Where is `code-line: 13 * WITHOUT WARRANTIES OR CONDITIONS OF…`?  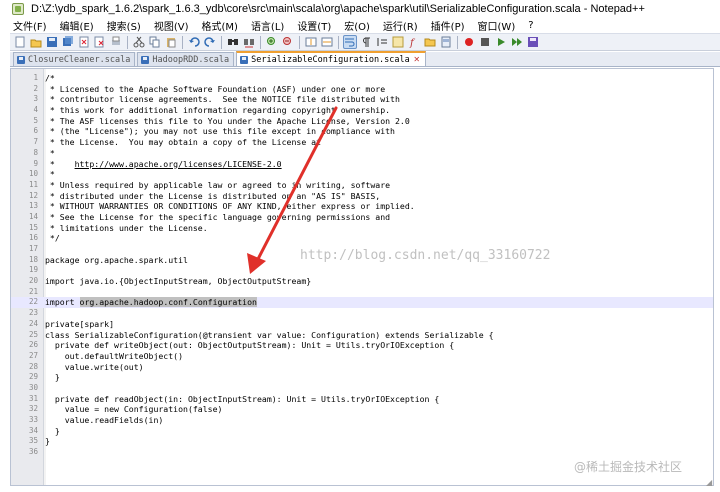
code-line: 13 * WITHOUT WARRANTIES OR CONDITIONS OF… is located at coordinates (362, 206).